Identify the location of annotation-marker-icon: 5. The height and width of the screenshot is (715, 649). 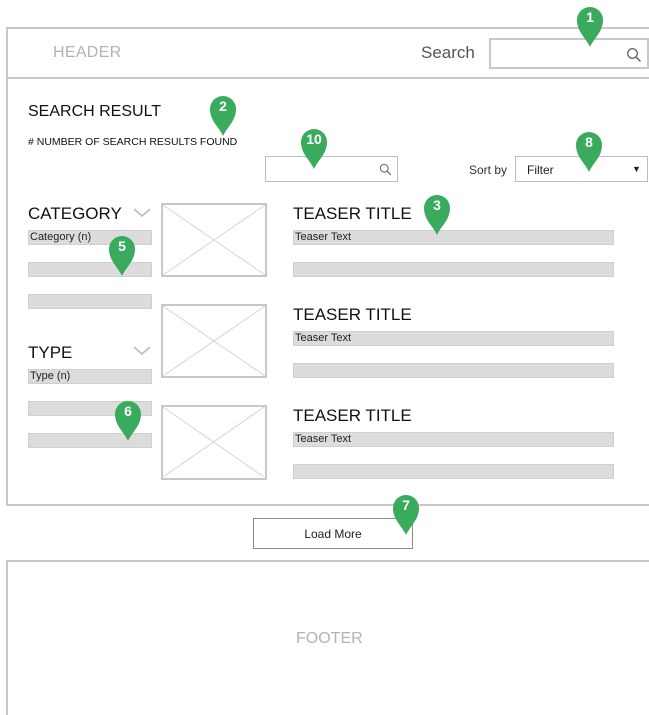
(122, 256).